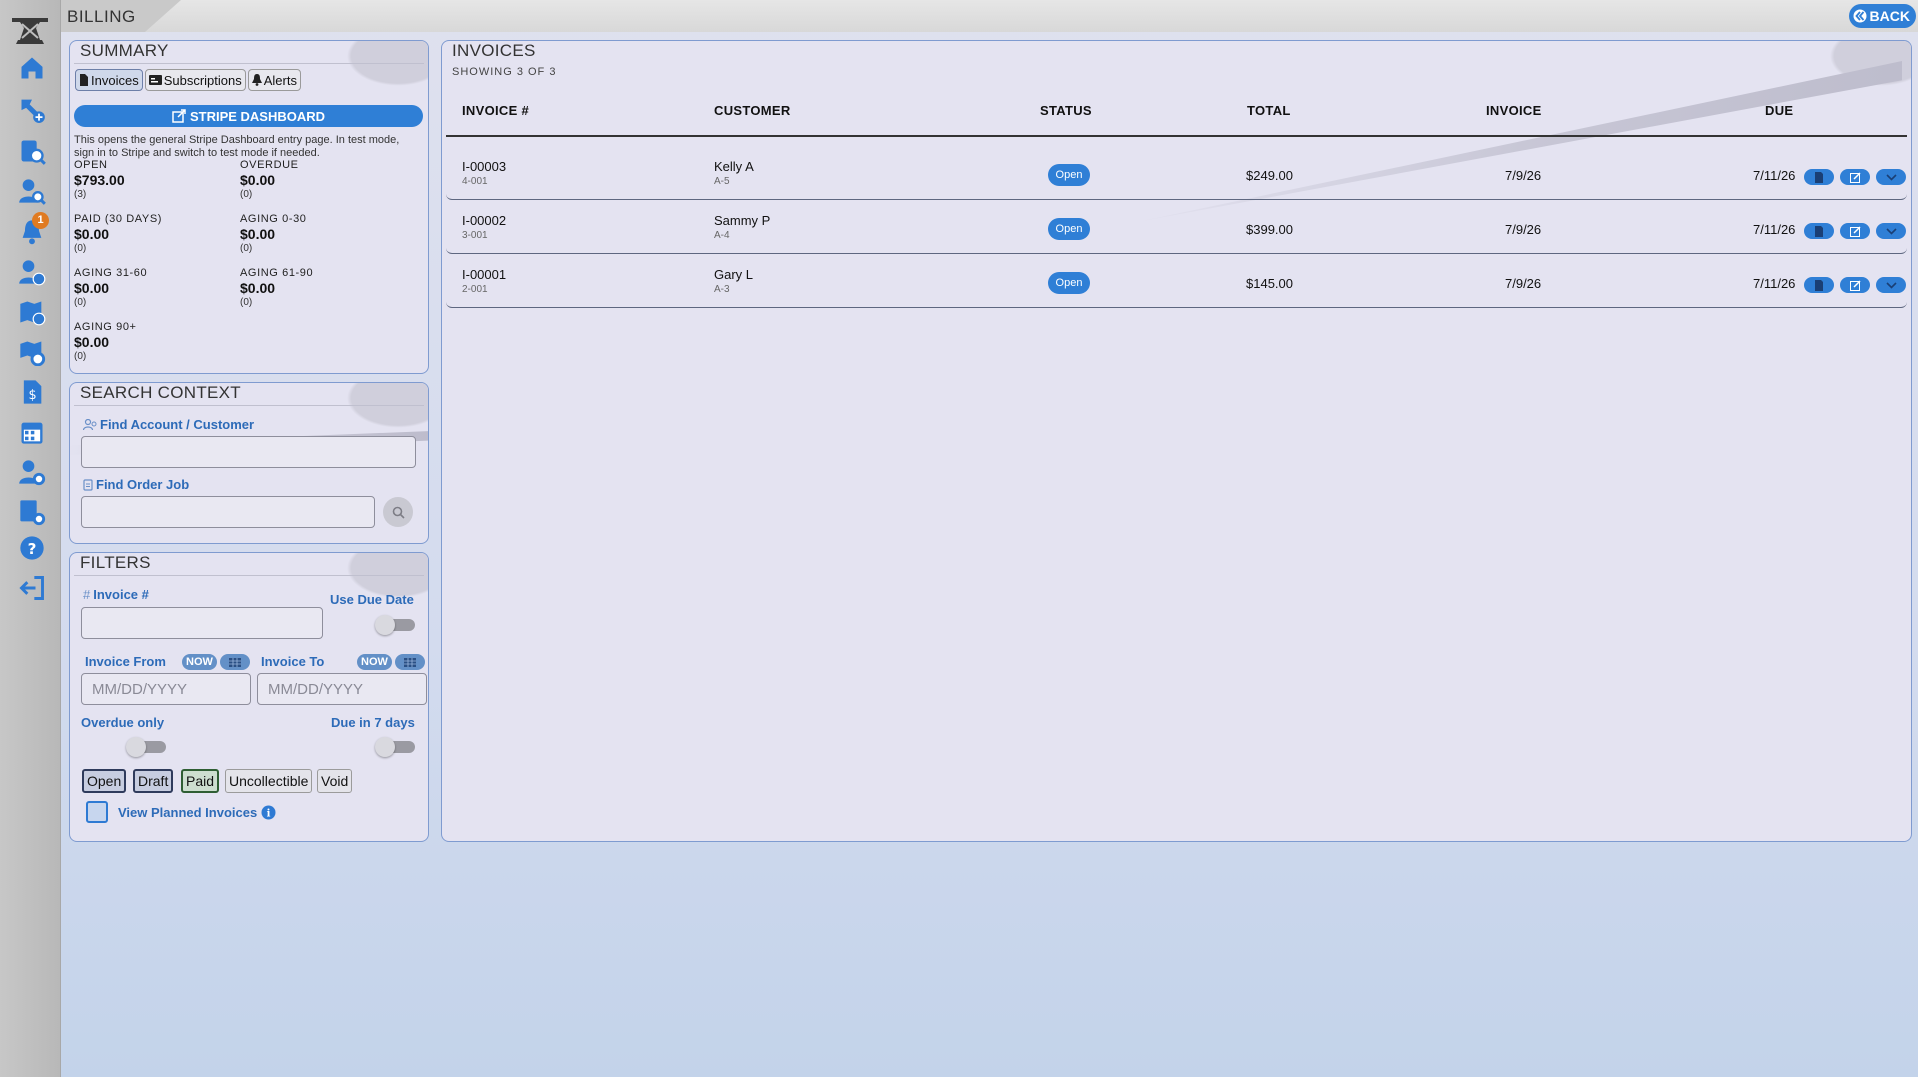  I want to click on invoice-to-label: Invoice To, so click(293, 661).